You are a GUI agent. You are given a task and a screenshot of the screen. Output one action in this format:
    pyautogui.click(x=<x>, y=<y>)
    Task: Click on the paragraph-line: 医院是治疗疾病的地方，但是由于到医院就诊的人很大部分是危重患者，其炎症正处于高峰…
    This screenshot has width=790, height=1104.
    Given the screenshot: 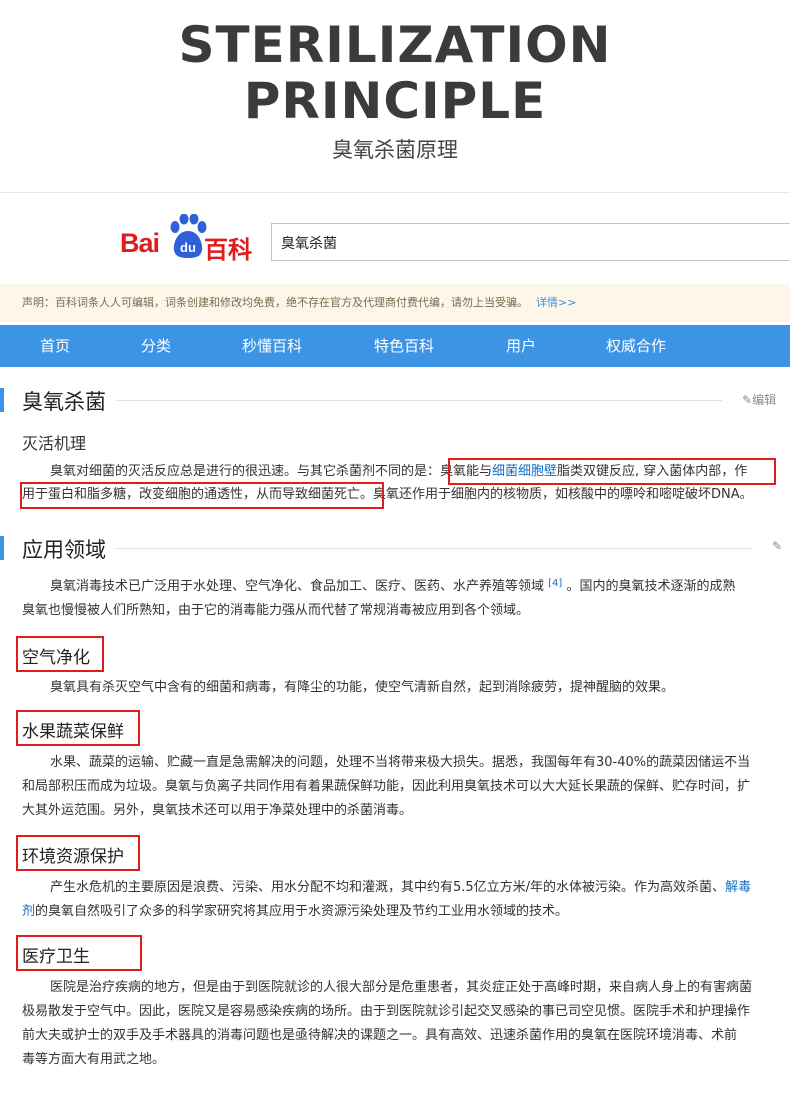 What is the action you would take?
    pyautogui.click(x=401, y=987)
    